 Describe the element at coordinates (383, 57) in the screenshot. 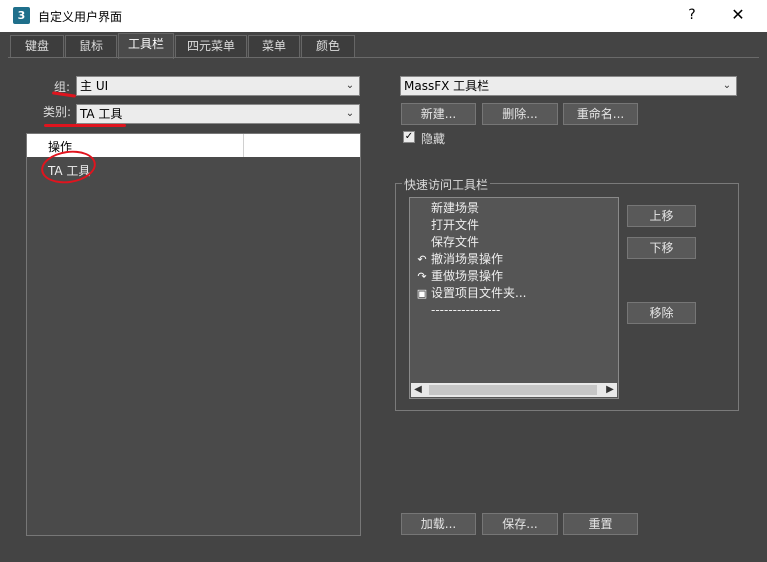

I see `tab-divider` at that location.